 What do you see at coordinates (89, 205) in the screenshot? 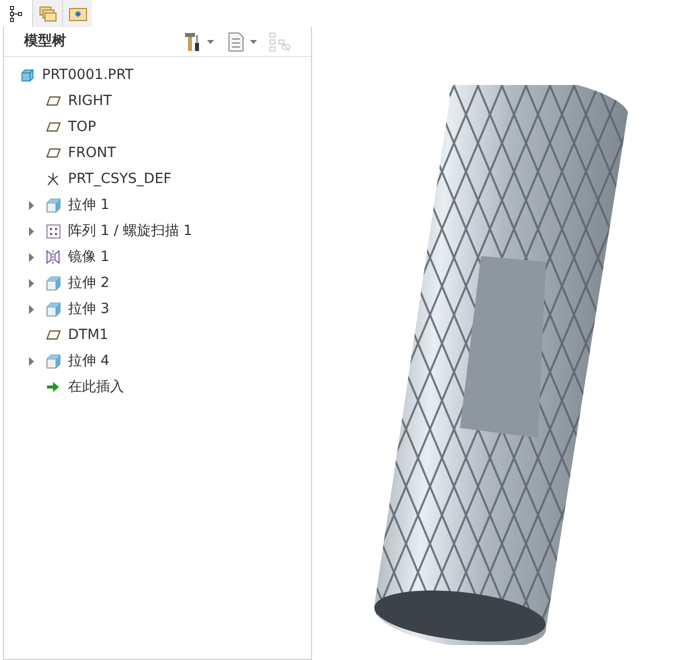
I see `tree-item-label: 拉伸 1` at bounding box center [89, 205].